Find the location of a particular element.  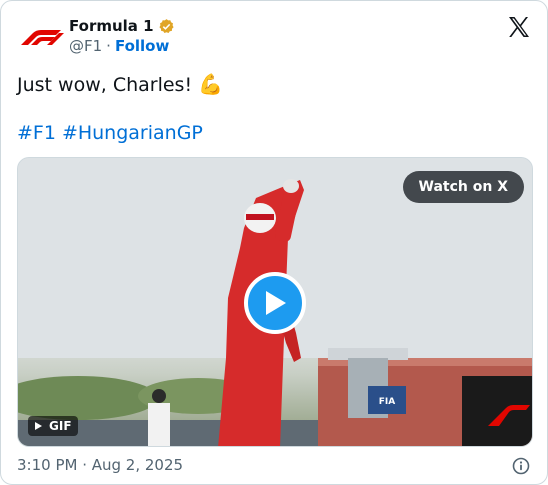

play-icon is located at coordinates (276, 303).